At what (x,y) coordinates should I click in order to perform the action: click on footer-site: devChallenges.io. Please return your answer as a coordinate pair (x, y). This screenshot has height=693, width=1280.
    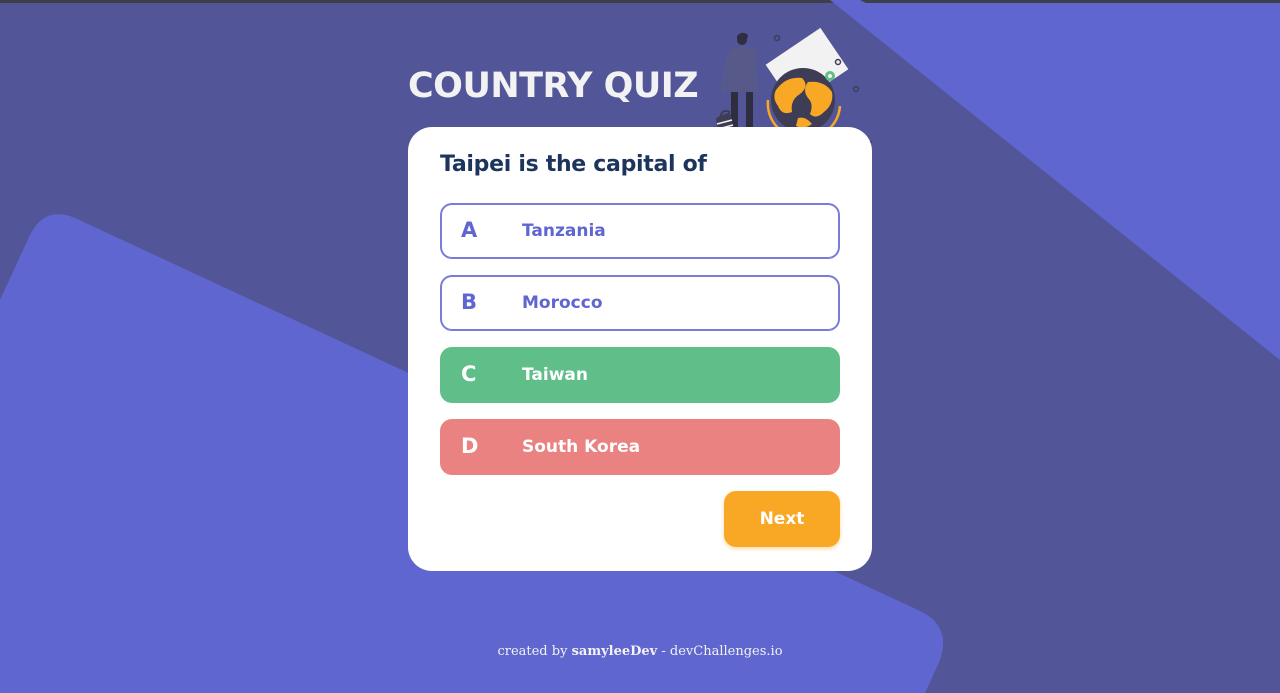
    Looking at the image, I should click on (726, 651).